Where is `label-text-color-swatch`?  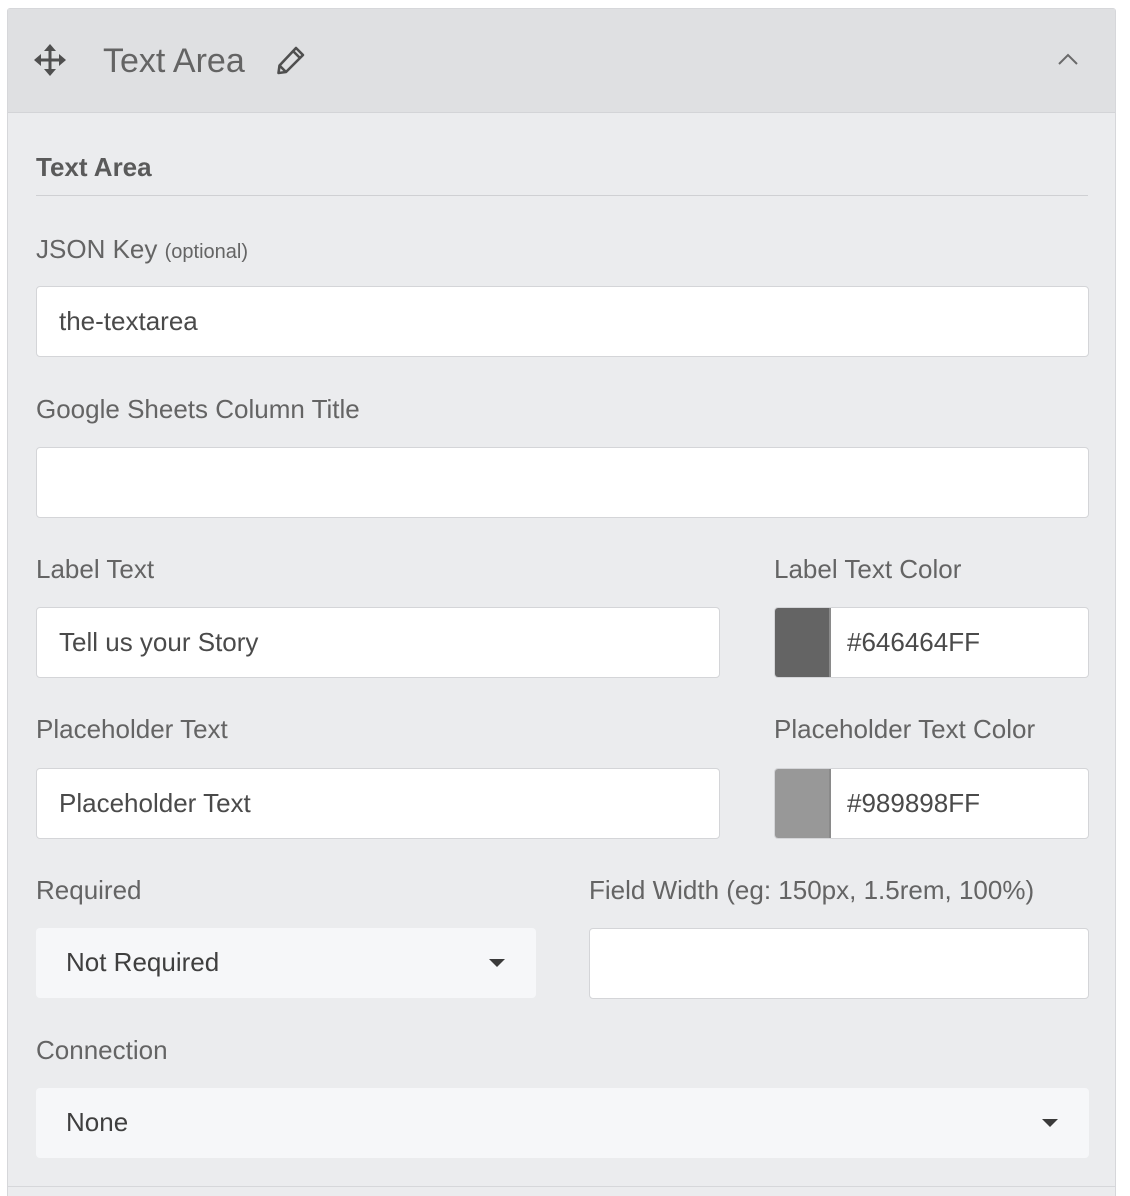
label-text-color-swatch is located at coordinates (803, 642).